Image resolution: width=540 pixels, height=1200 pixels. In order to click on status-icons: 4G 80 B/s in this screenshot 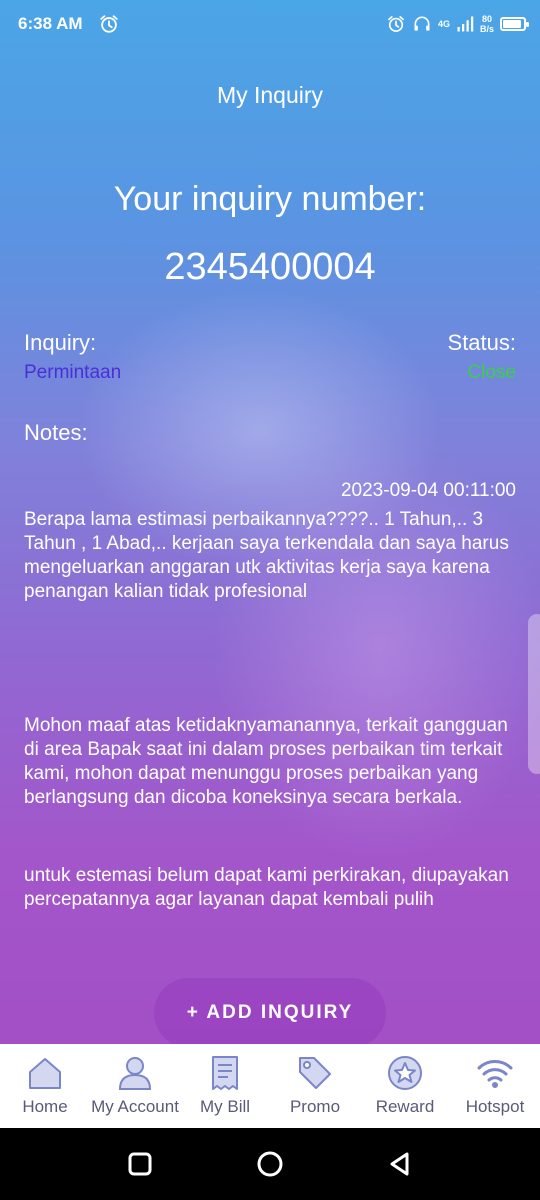, I will do `click(457, 24)`.